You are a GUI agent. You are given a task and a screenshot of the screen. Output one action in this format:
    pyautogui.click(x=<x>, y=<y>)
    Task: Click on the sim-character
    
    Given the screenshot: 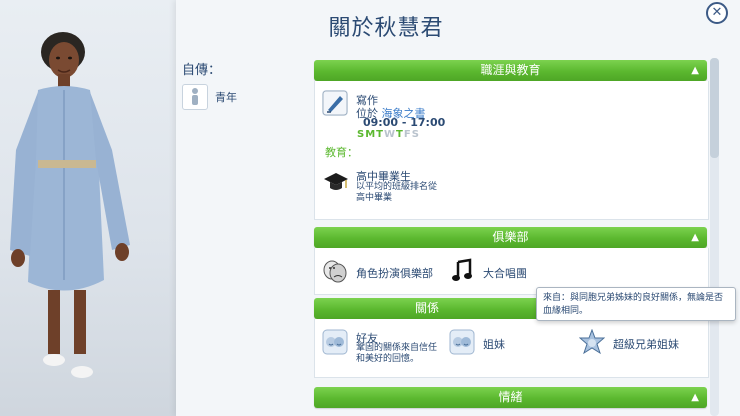 What is the action you would take?
    pyautogui.click(x=70, y=205)
    